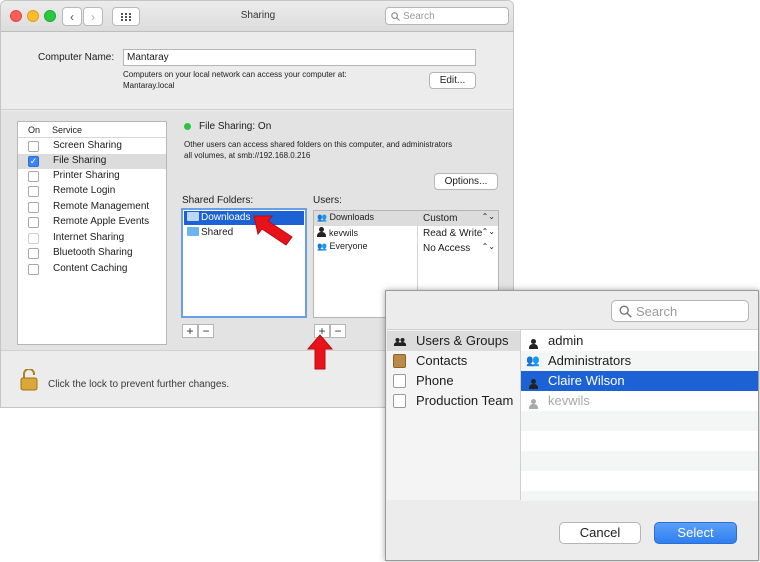 This screenshot has height=562, width=760. Describe the element at coordinates (235, 126) in the screenshot. I see `status-text: File Sharing: On` at that location.